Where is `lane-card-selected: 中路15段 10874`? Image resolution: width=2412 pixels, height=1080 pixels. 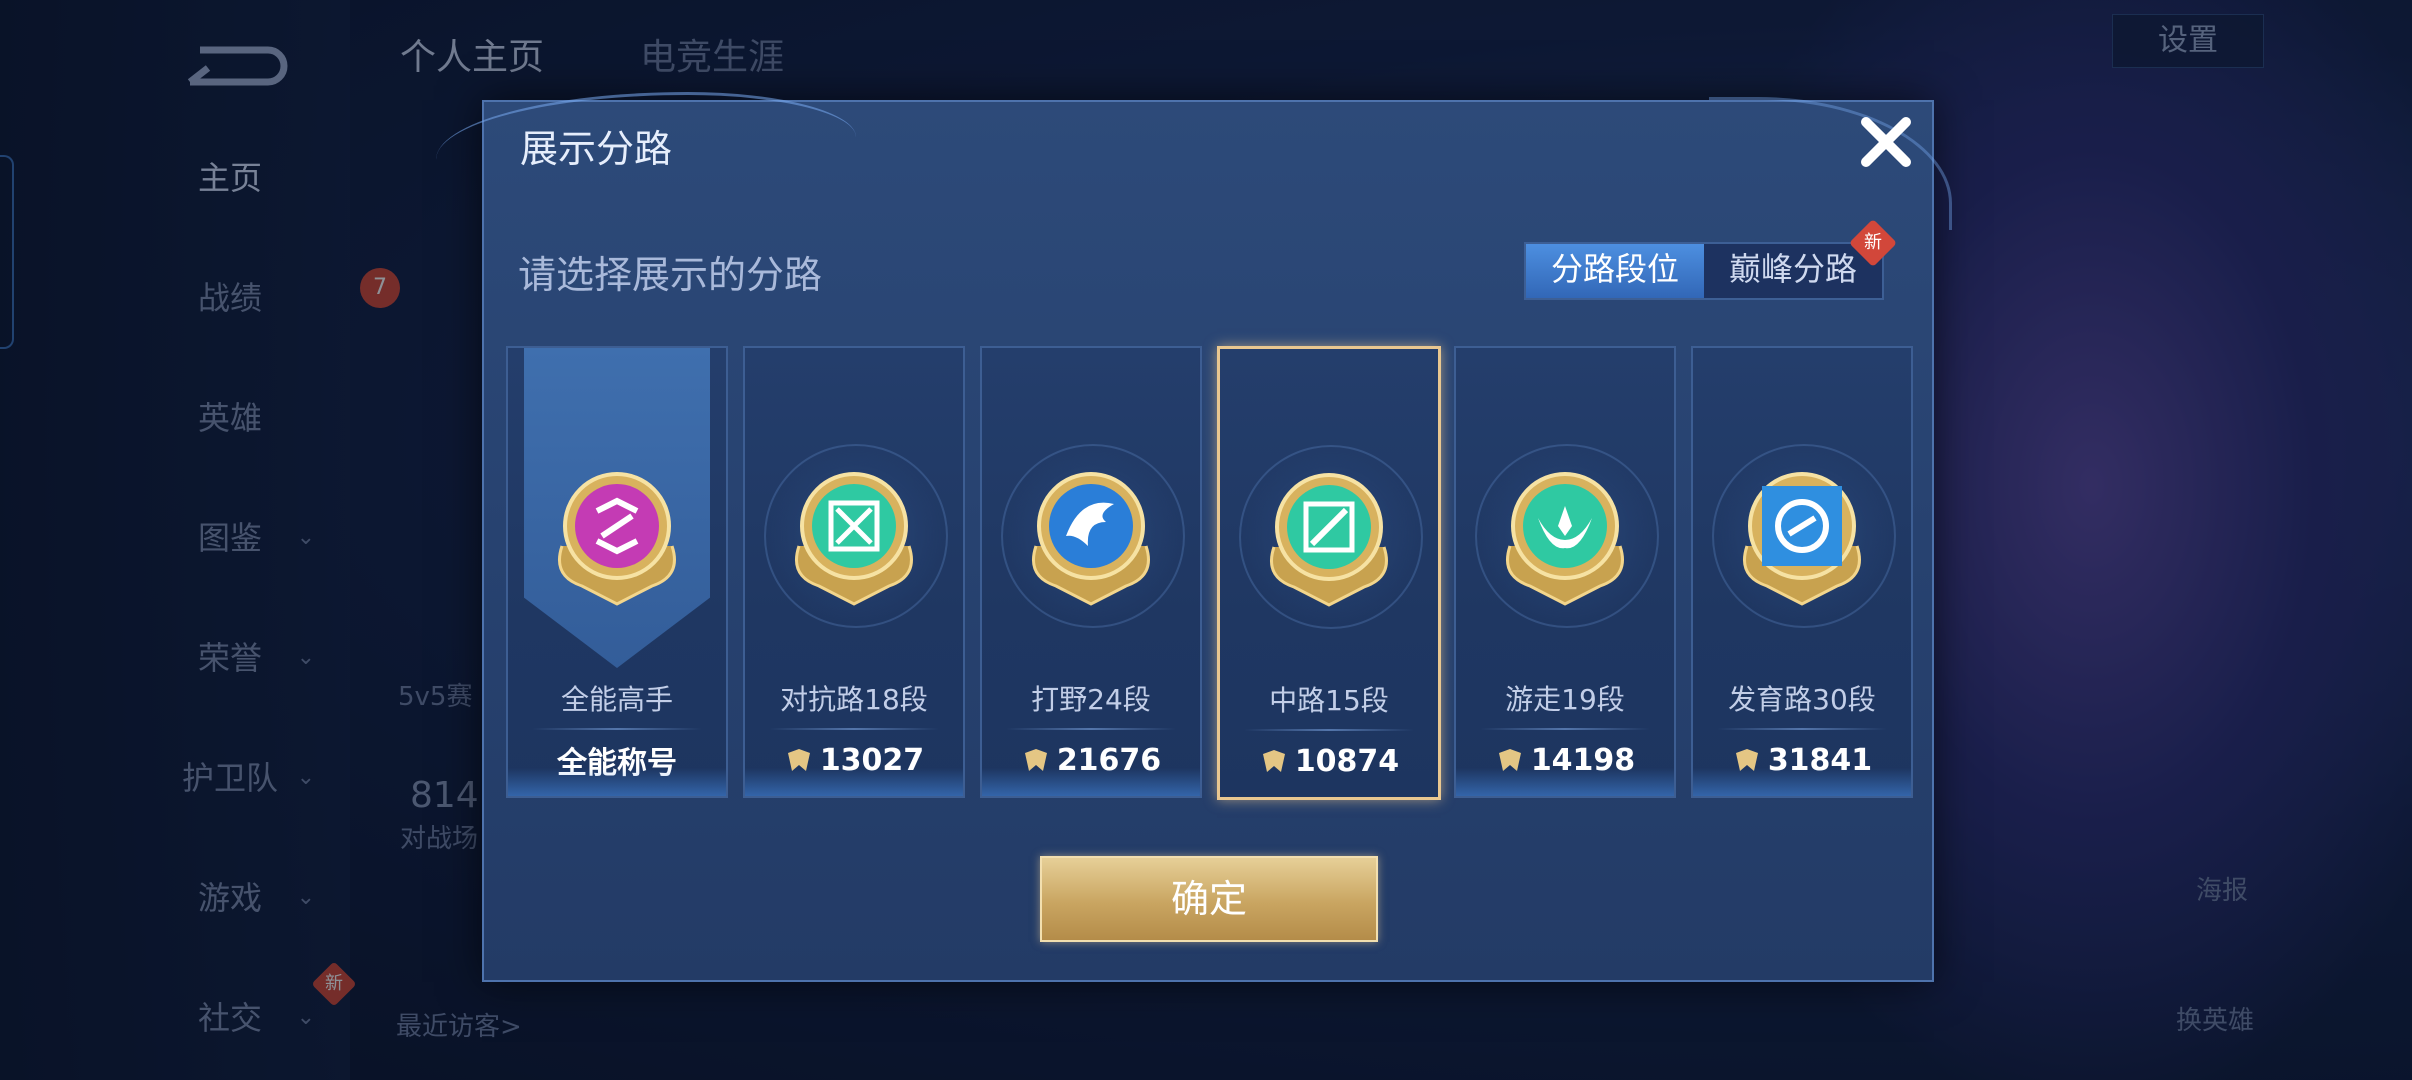
lane-card-selected: 中路15段 10874 is located at coordinates (1329, 573).